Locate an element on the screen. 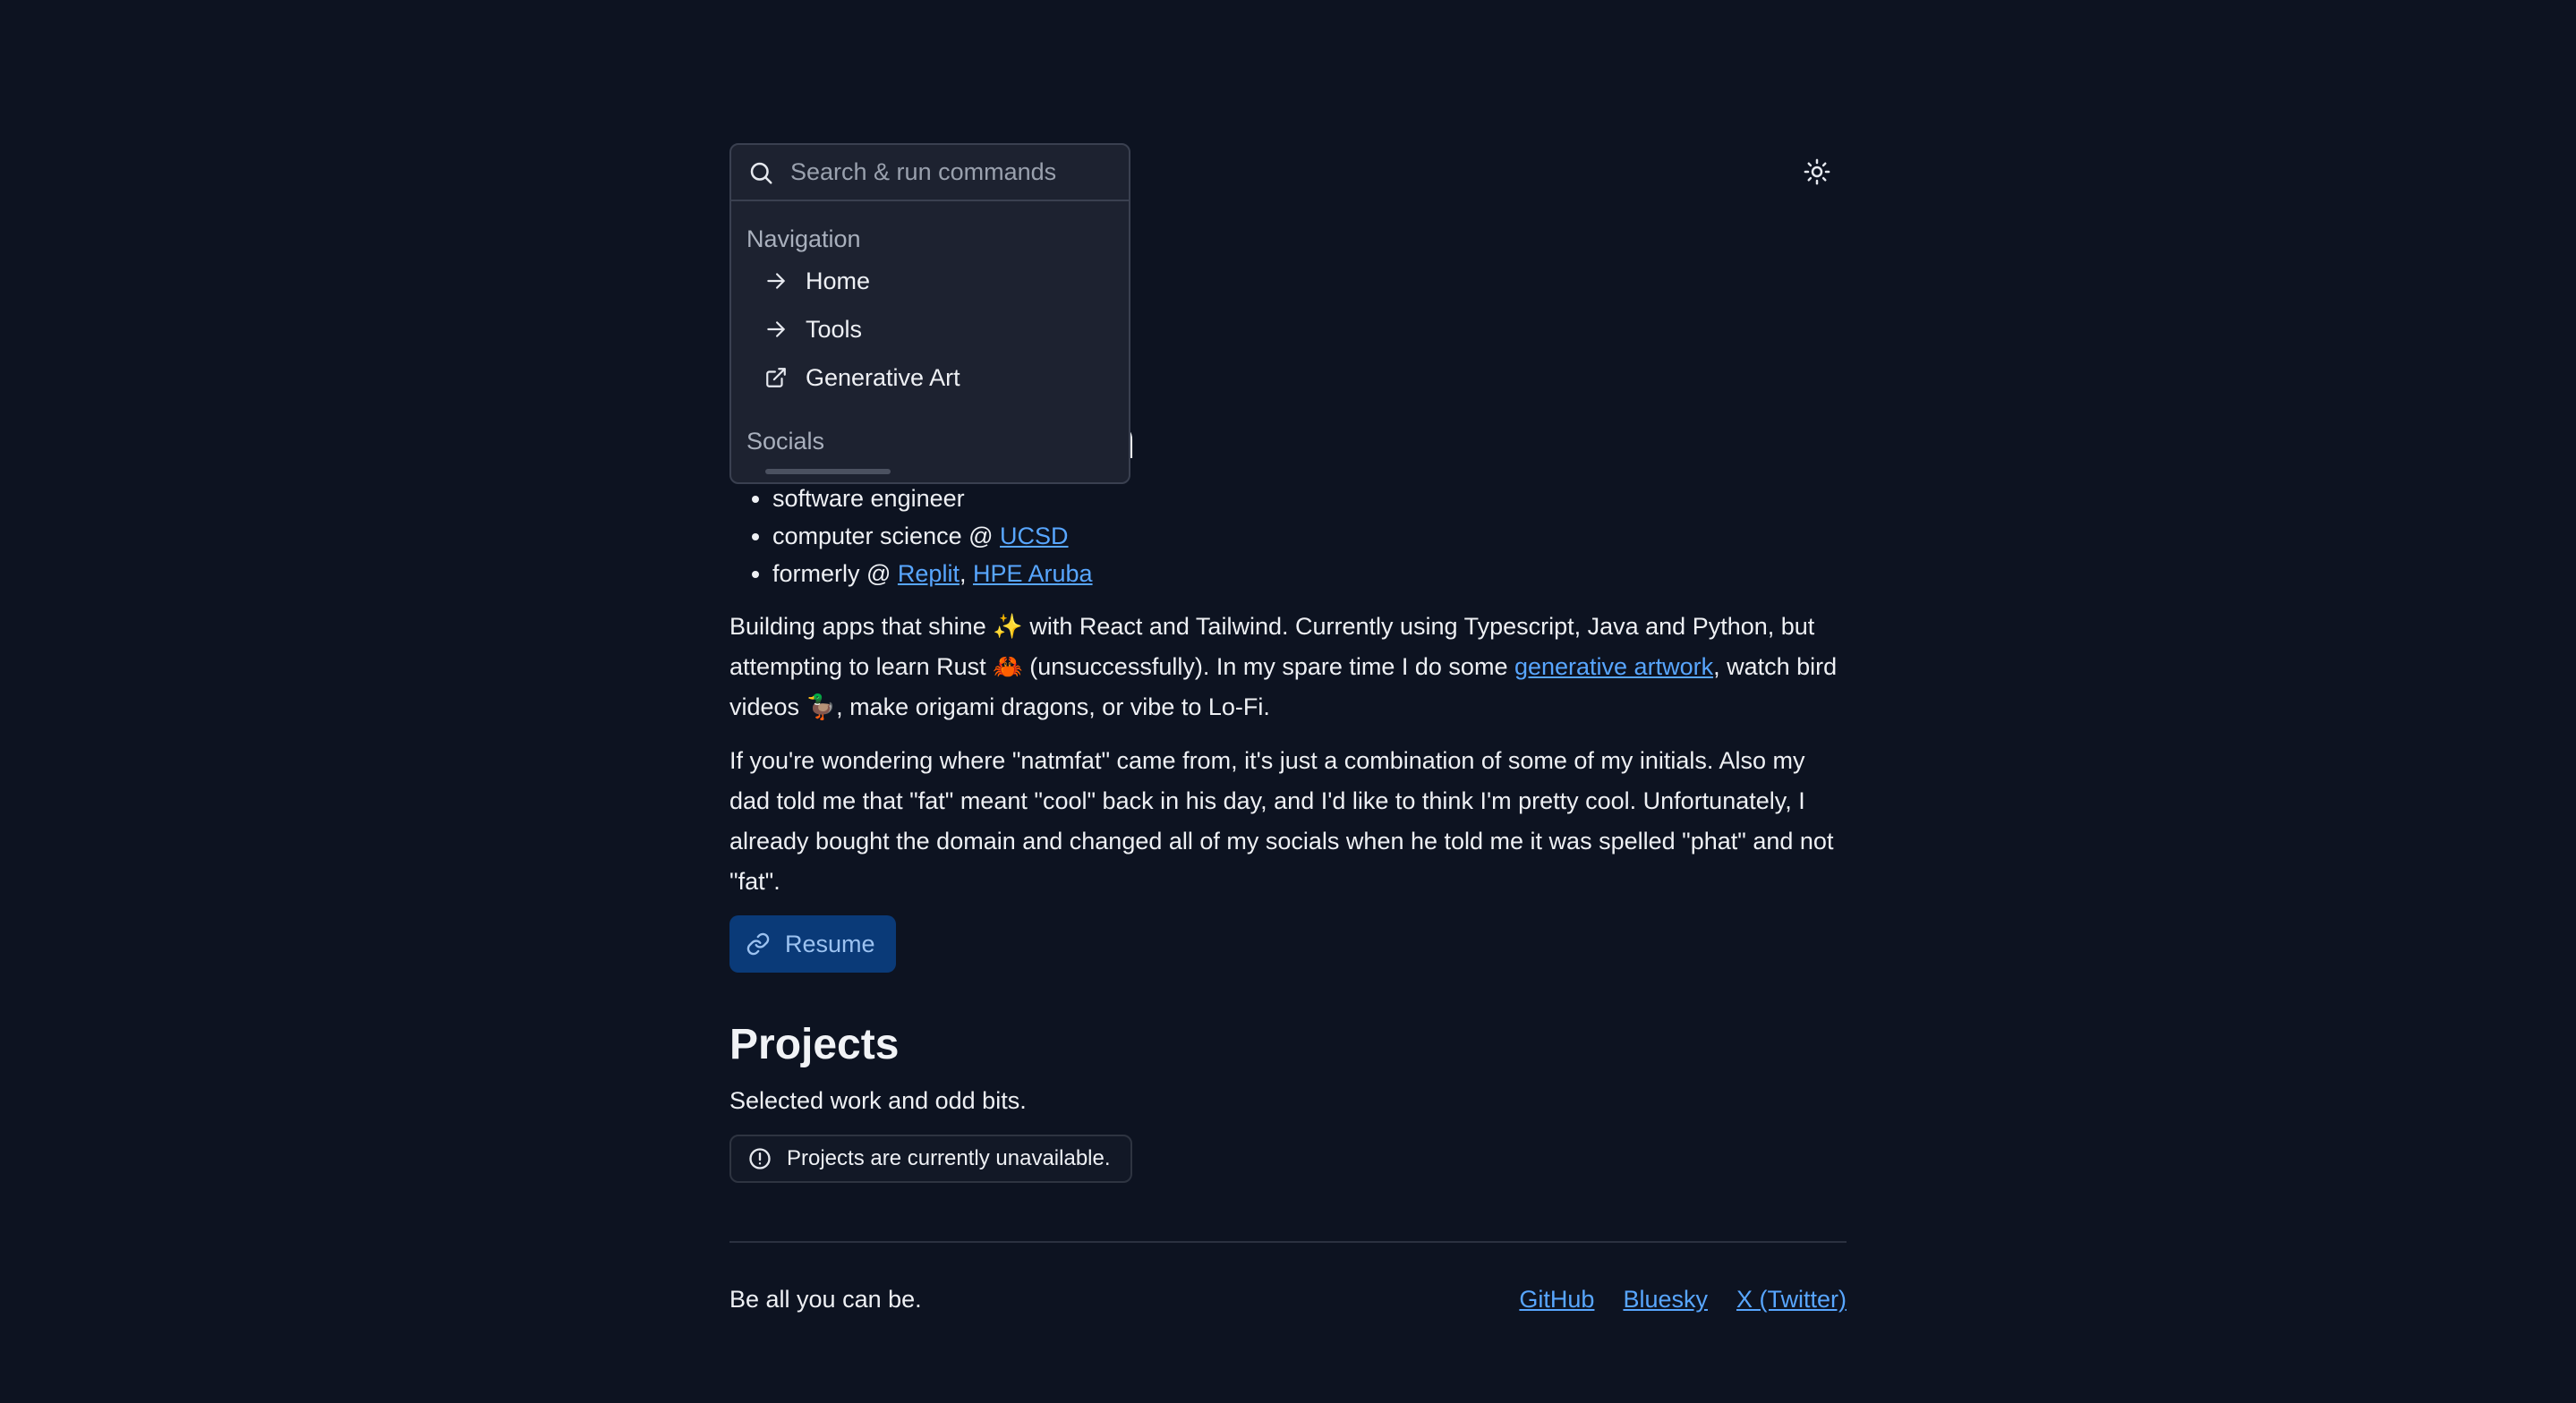  palette-item-generative-art: Generative Art is located at coordinates (930, 377).